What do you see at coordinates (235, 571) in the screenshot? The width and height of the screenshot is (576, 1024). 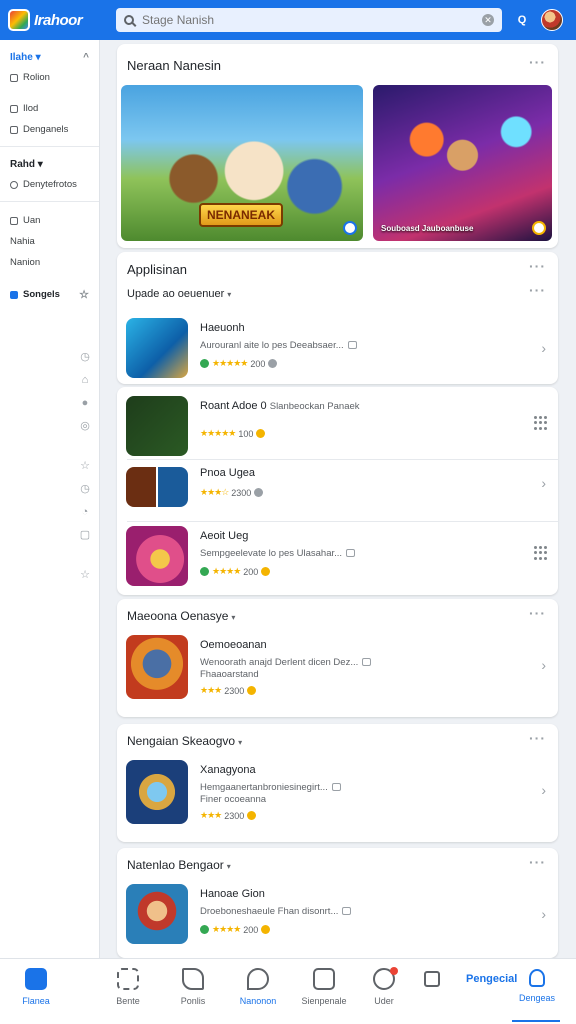 I see `app-meta: ★★★★ 200` at bounding box center [235, 571].